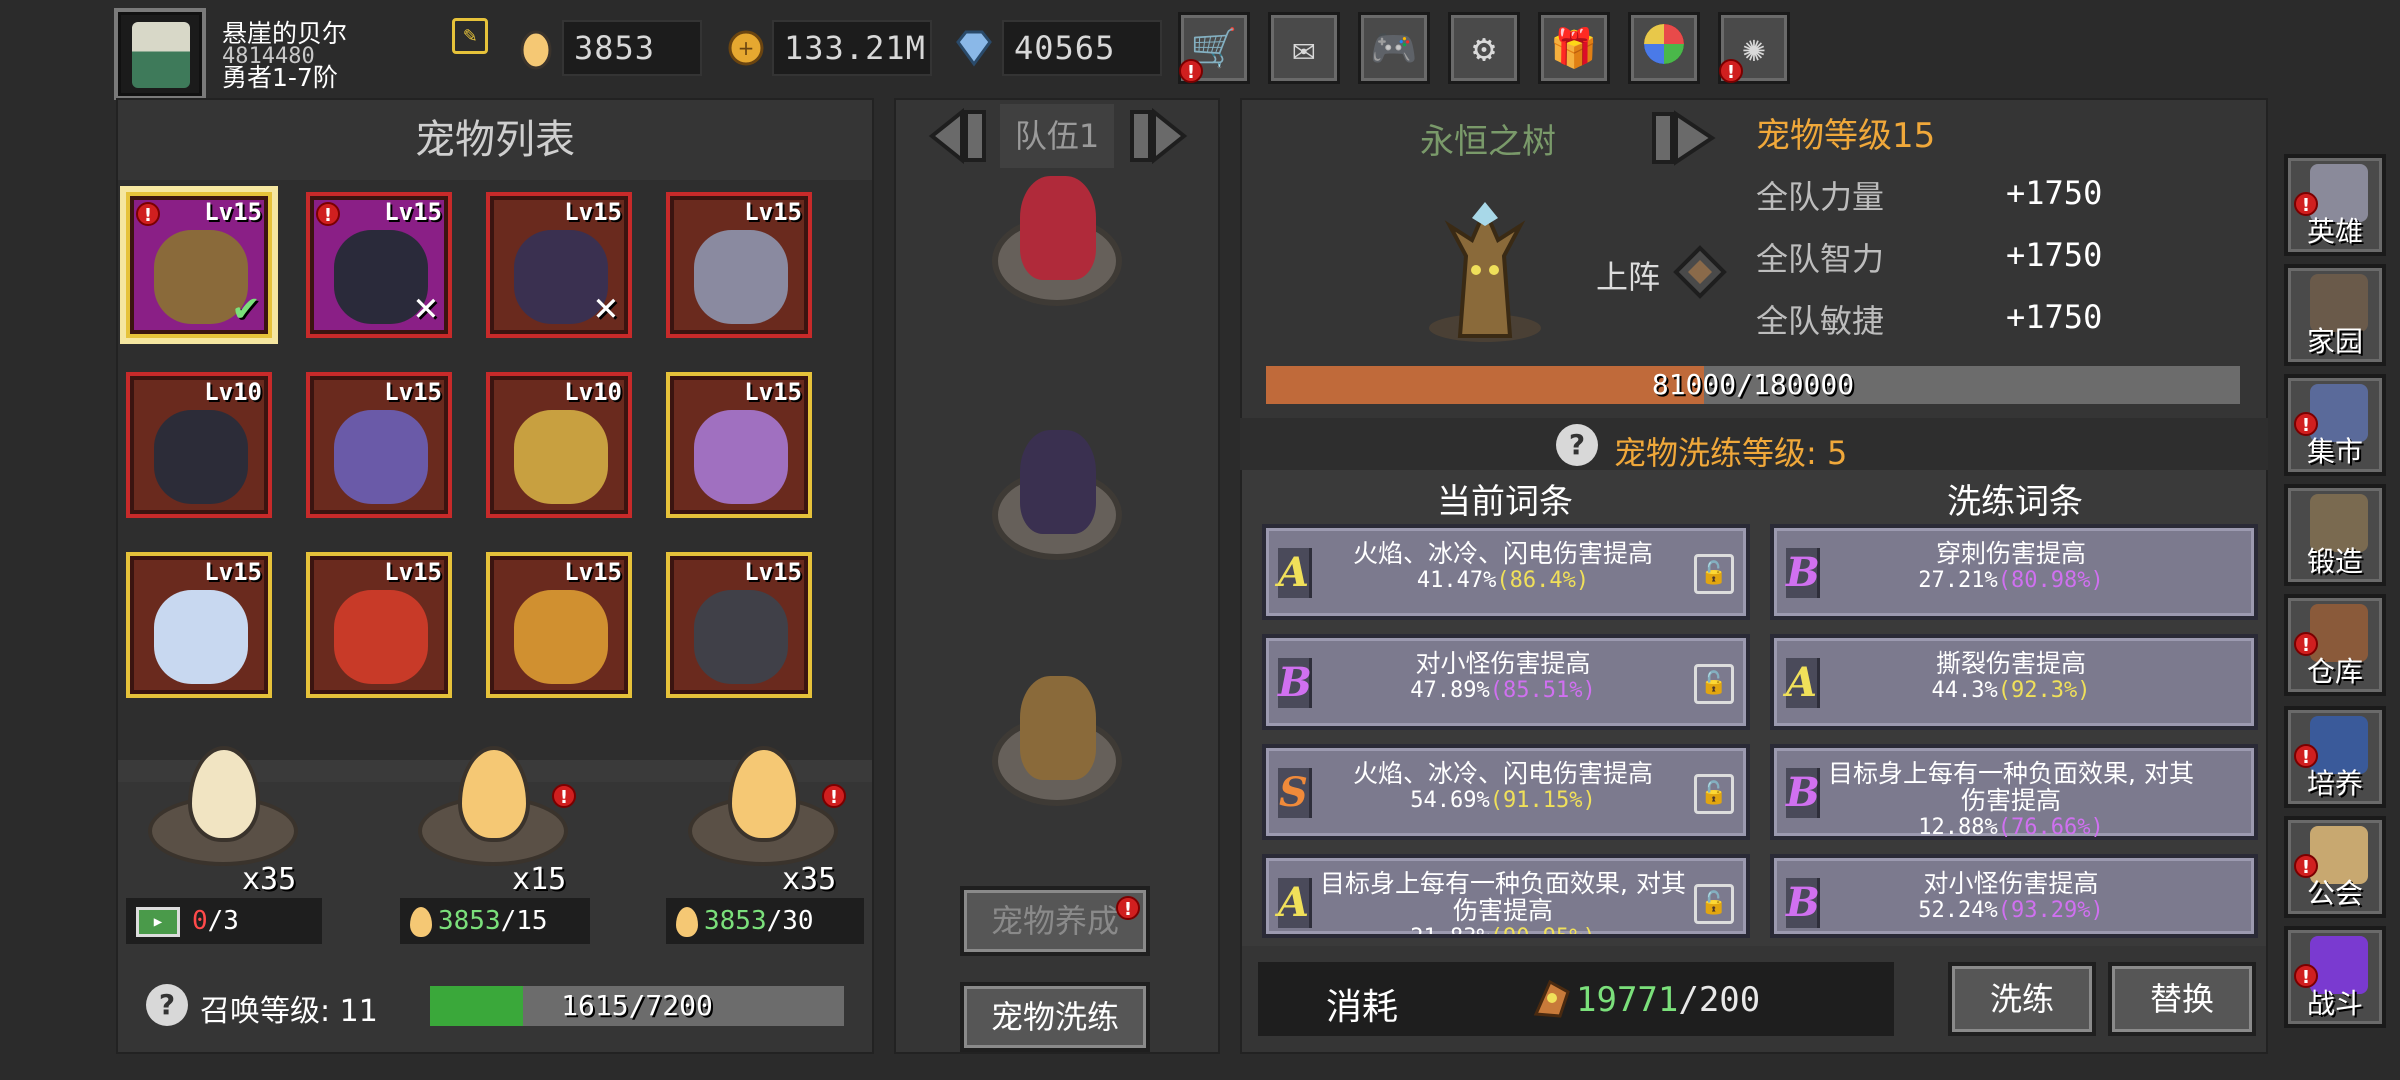  Describe the element at coordinates (497, 806) in the screenshot. I see `egg-summon-2: !` at that location.